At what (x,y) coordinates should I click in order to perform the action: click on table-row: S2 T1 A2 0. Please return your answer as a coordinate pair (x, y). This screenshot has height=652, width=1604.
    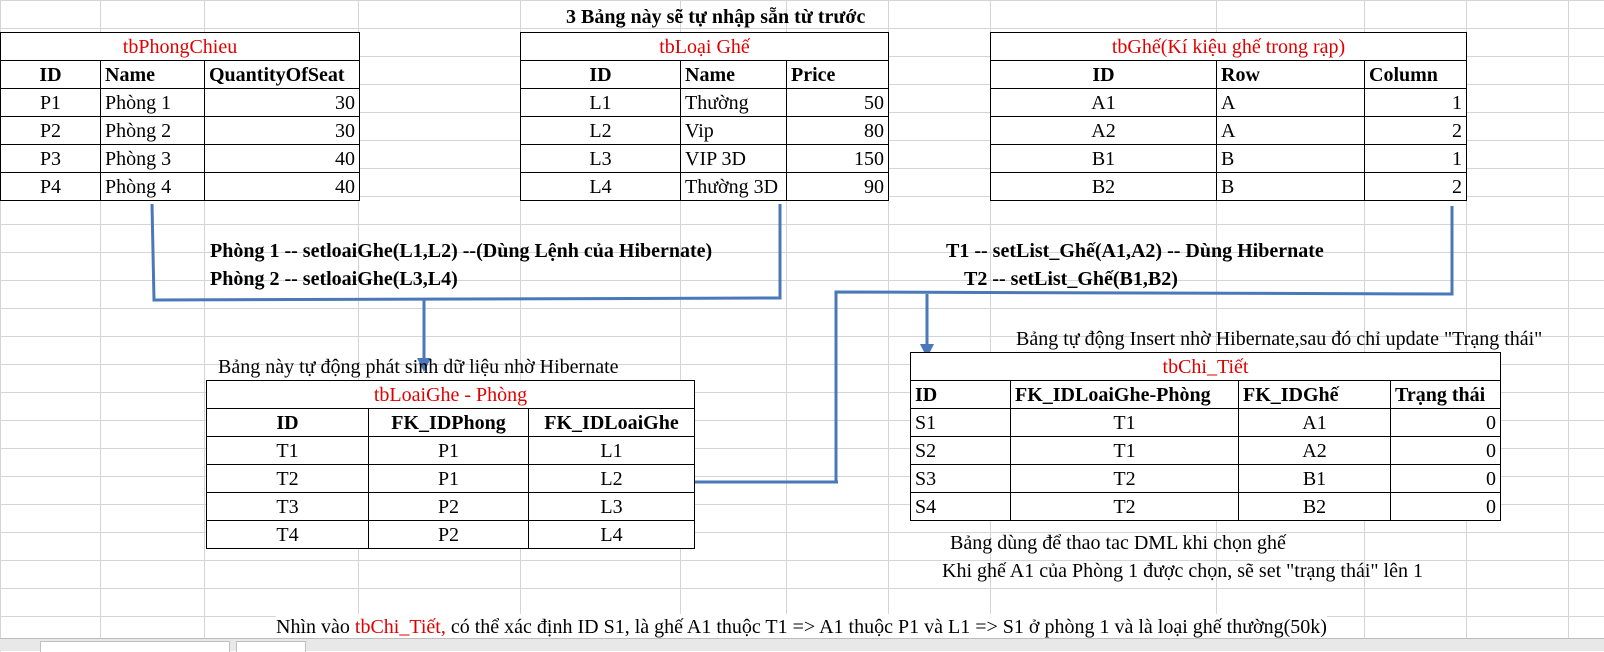
    Looking at the image, I should click on (1206, 450).